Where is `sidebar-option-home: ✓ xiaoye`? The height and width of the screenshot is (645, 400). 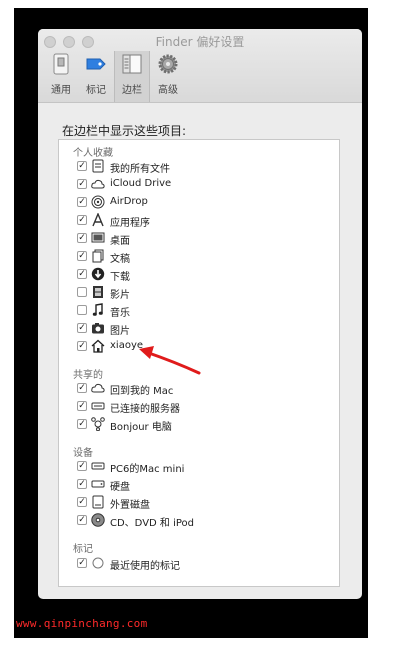
sidebar-option-home: ✓ xiaoye is located at coordinates (202, 347).